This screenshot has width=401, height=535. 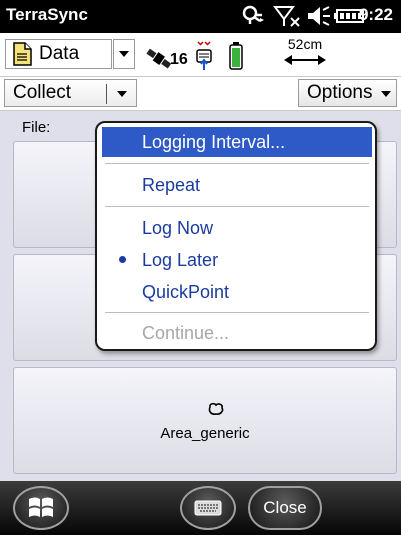 What do you see at coordinates (318, 16) in the screenshot?
I see `volume-icon` at bounding box center [318, 16].